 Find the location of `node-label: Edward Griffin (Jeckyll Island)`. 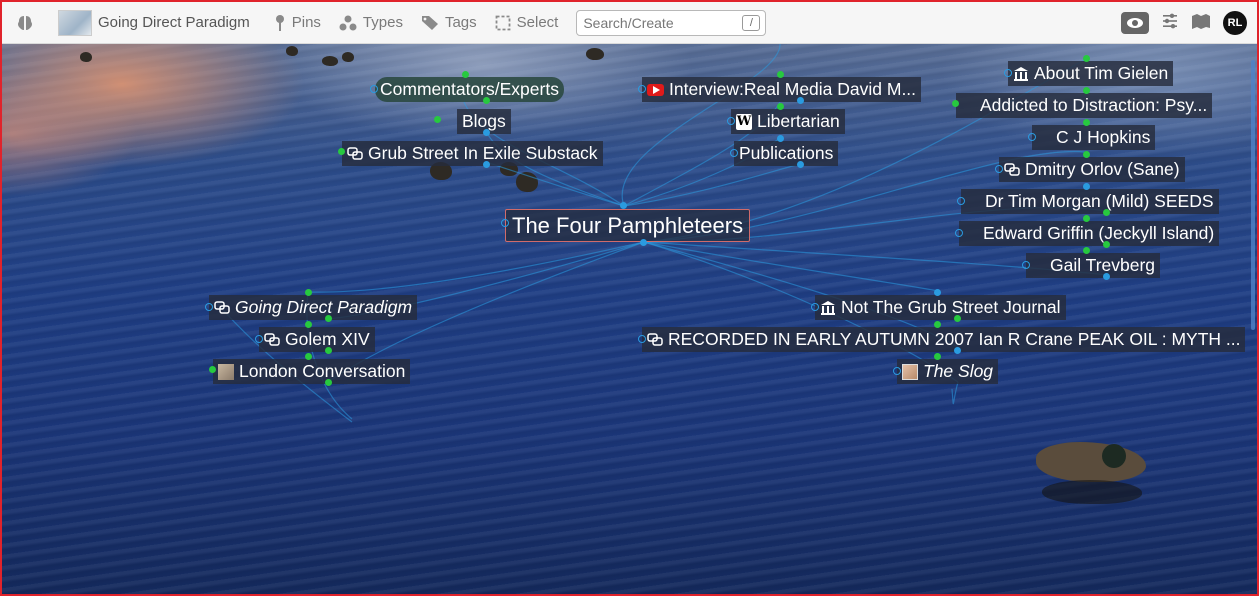

node-label: Edward Griffin (Jeckyll Island) is located at coordinates (1099, 233).